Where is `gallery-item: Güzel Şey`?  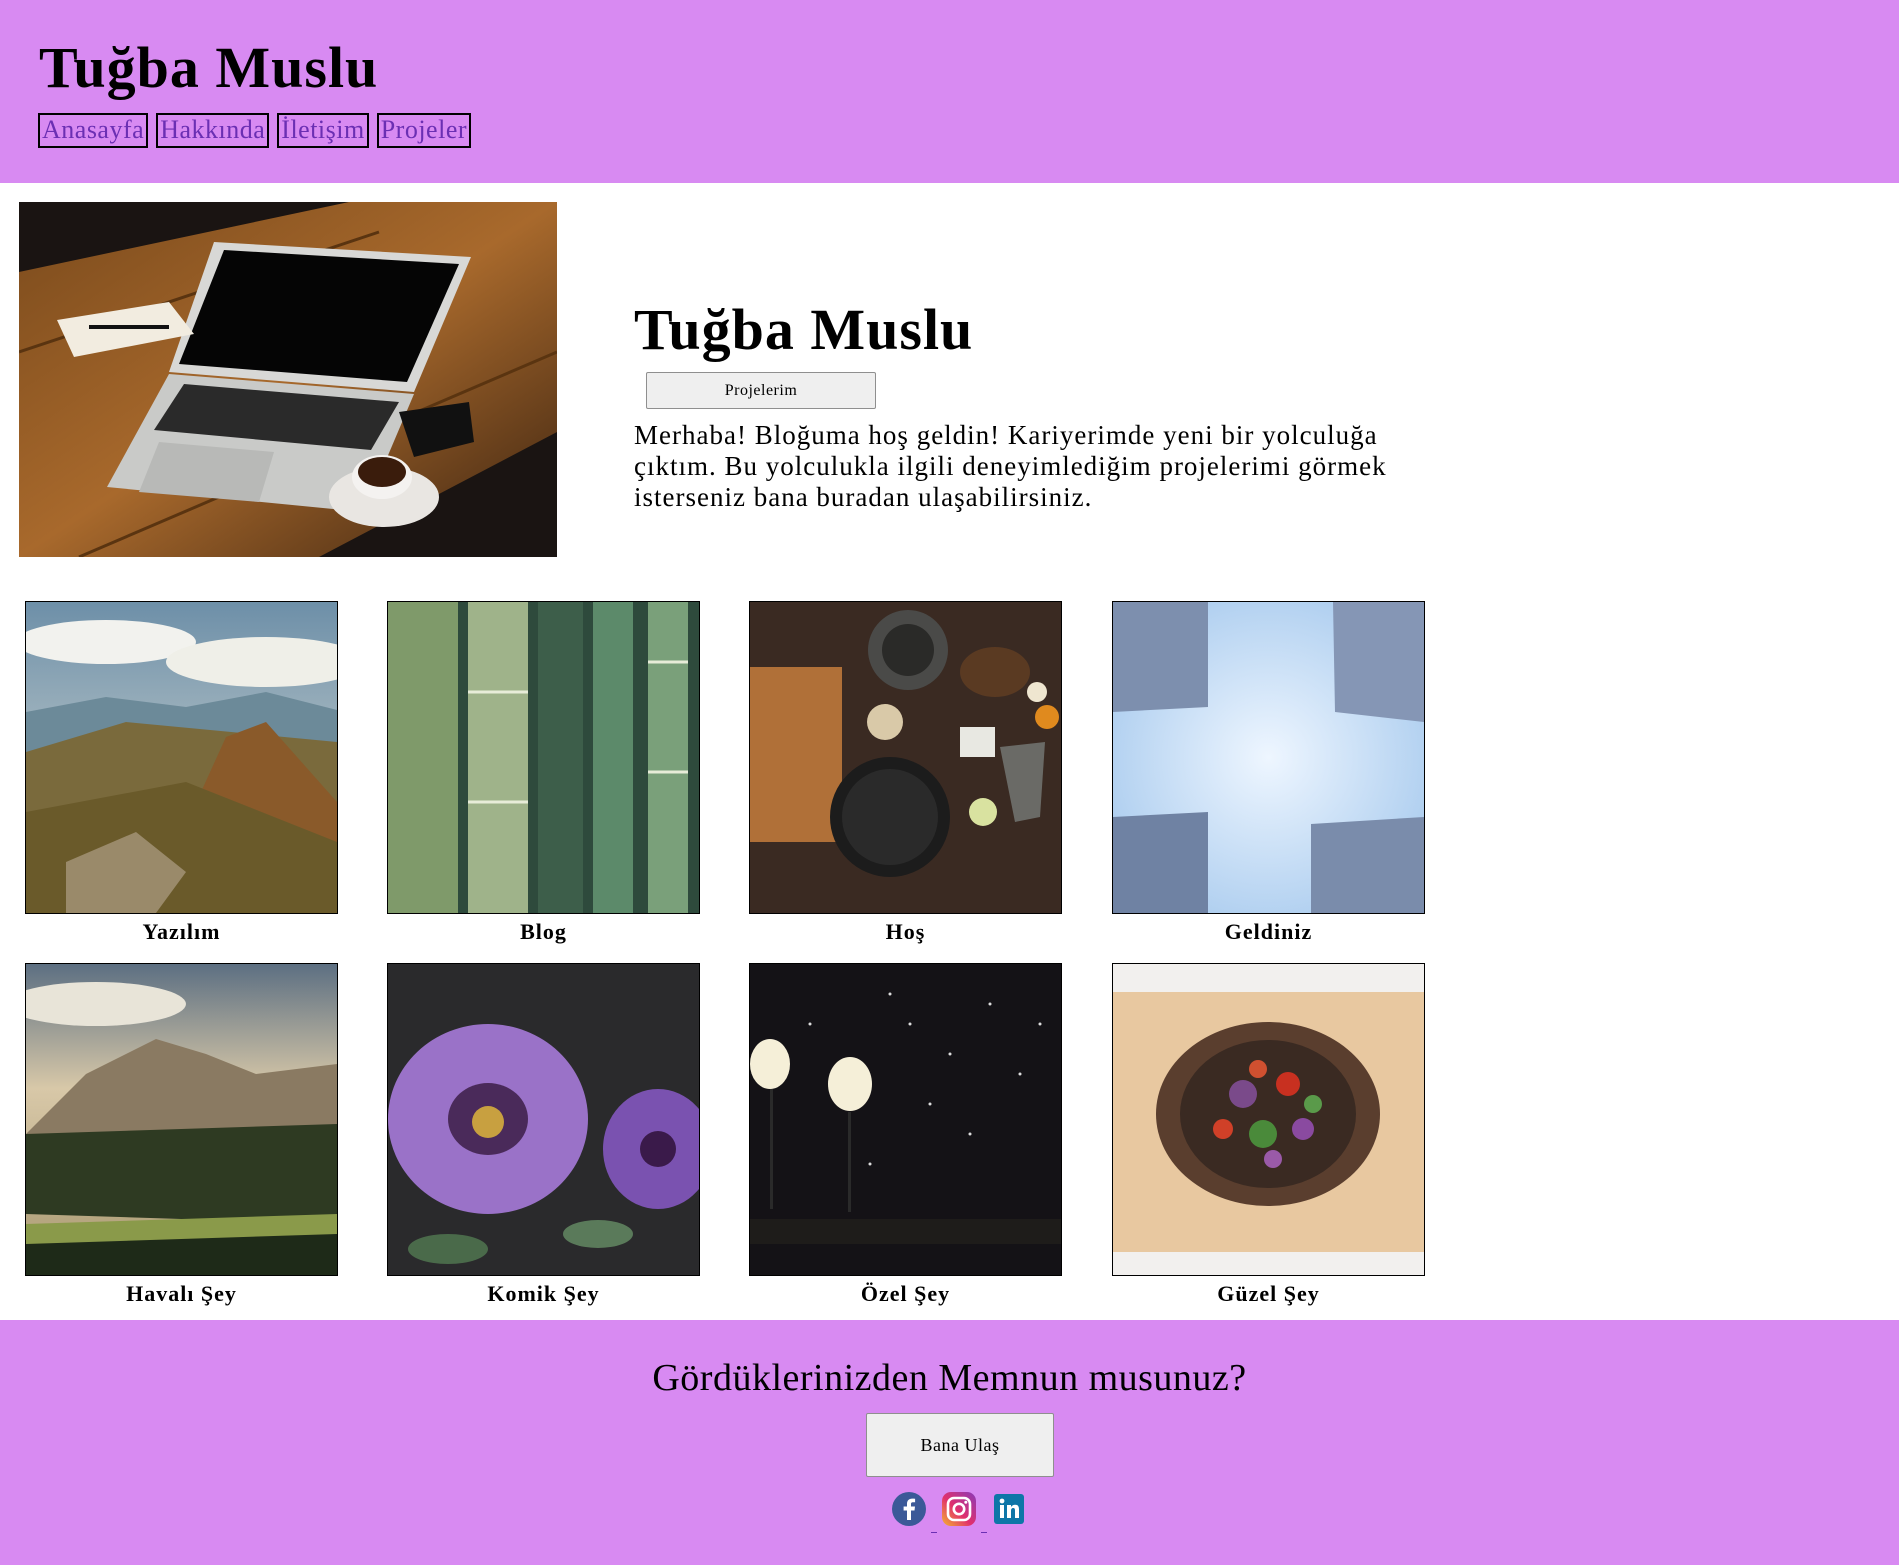 gallery-item: Güzel Şey is located at coordinates (1268, 1135).